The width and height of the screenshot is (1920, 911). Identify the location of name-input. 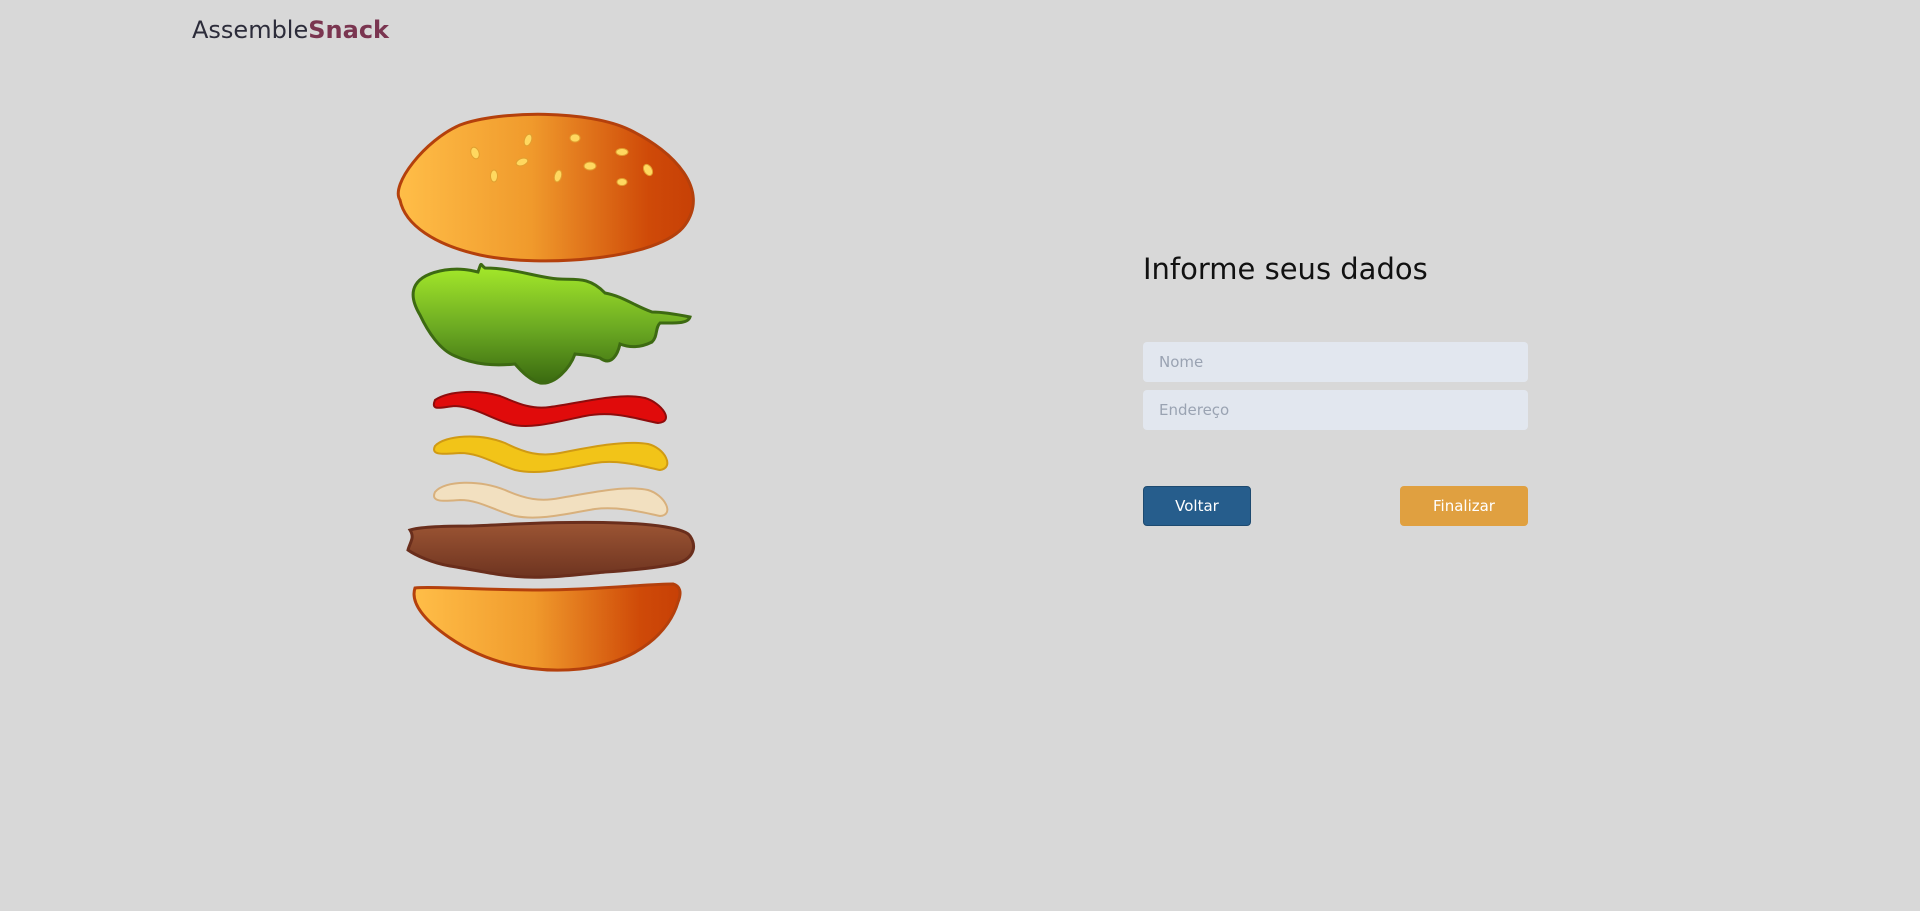
(1335, 362).